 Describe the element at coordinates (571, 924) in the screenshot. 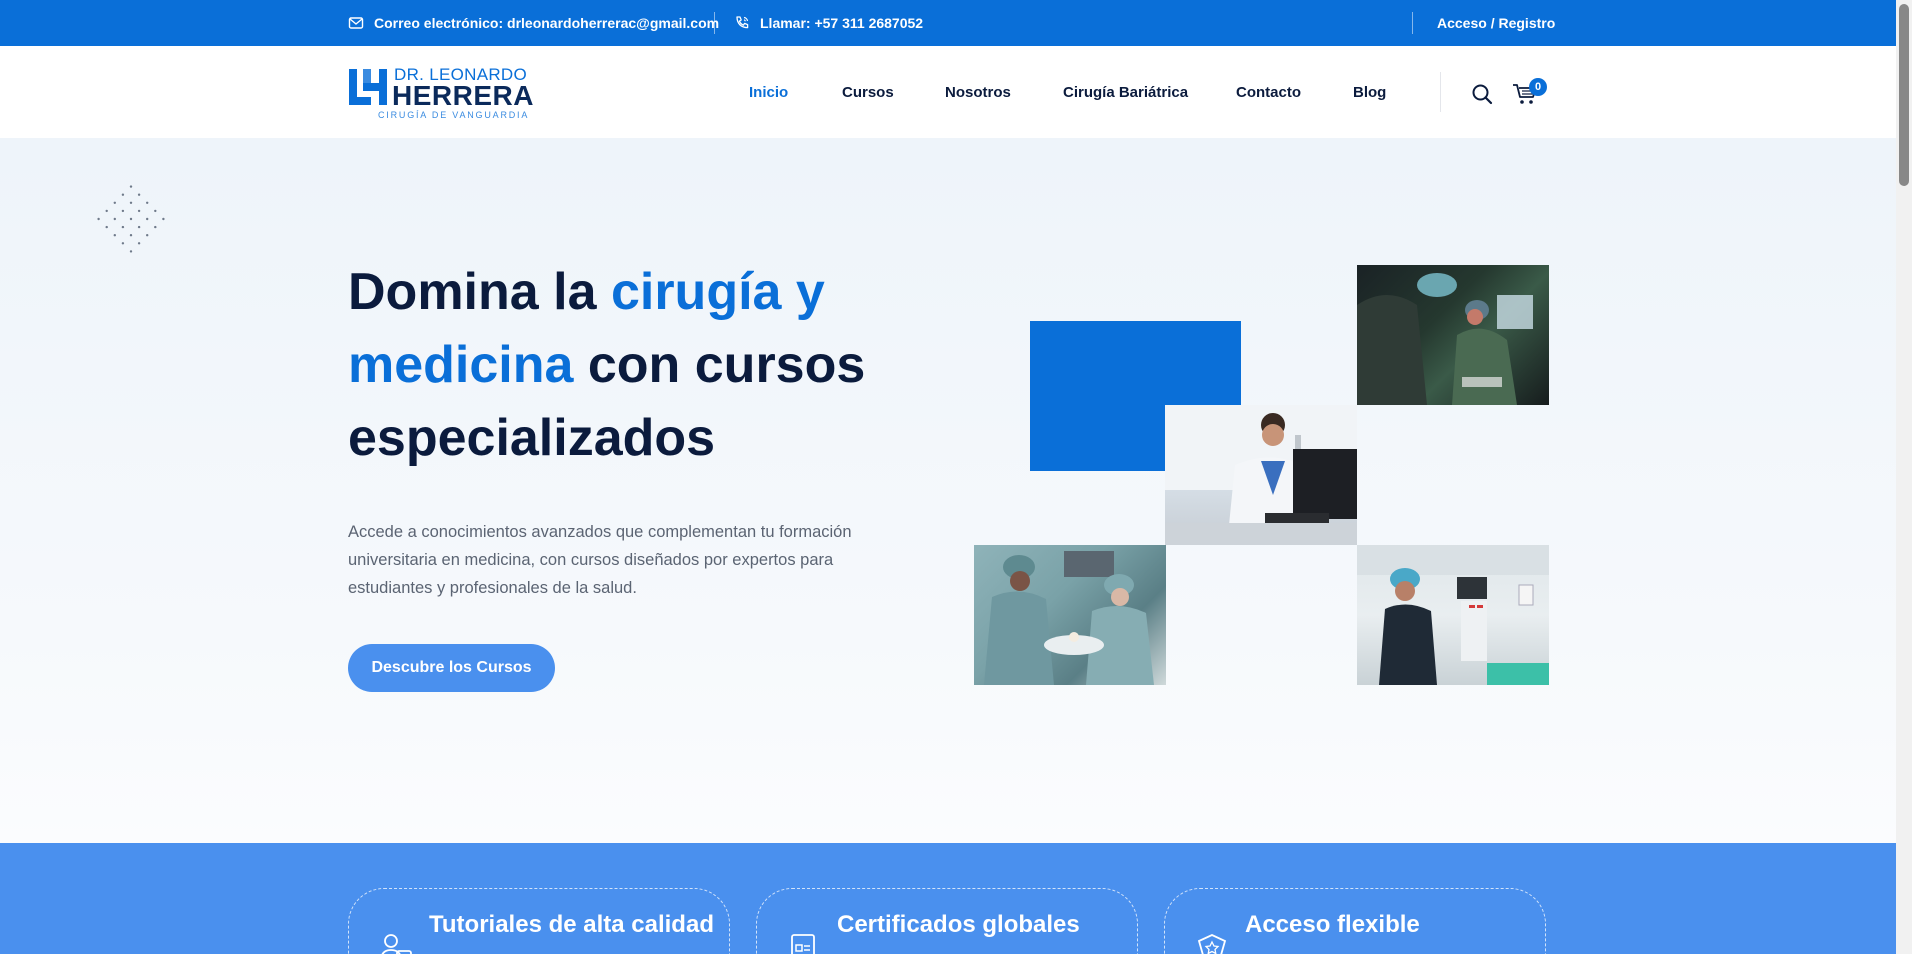

I see `feature-title: Tutoriales de alta calidad` at that location.